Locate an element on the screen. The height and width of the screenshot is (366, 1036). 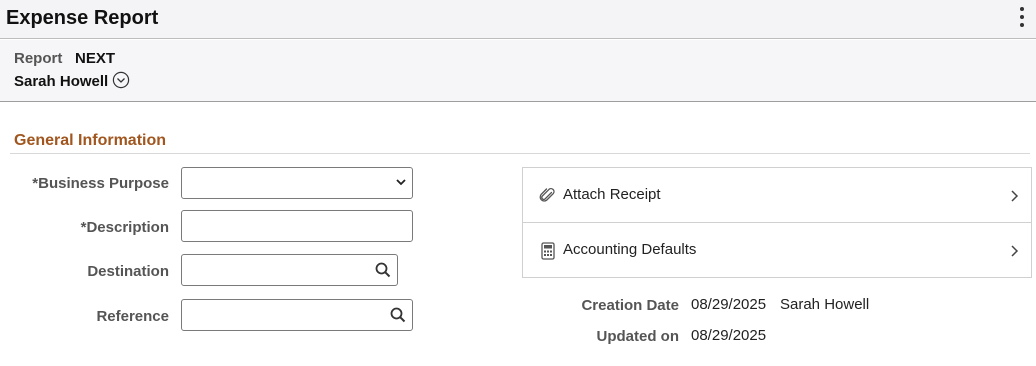
business-purpose-select is located at coordinates (297, 183).